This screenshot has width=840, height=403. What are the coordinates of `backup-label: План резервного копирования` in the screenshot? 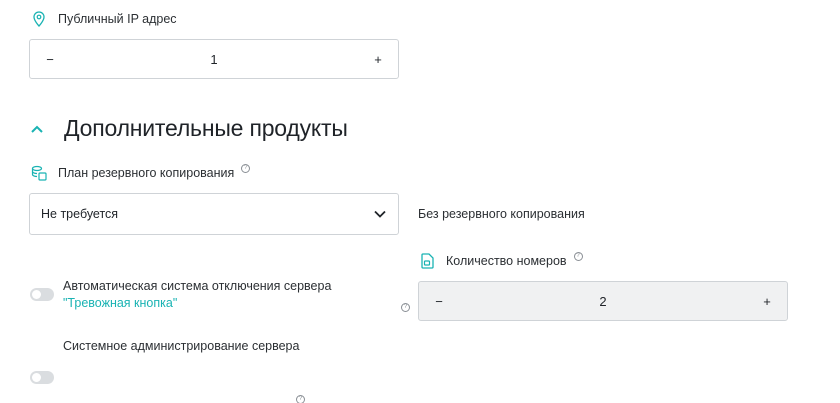 It's located at (146, 173).